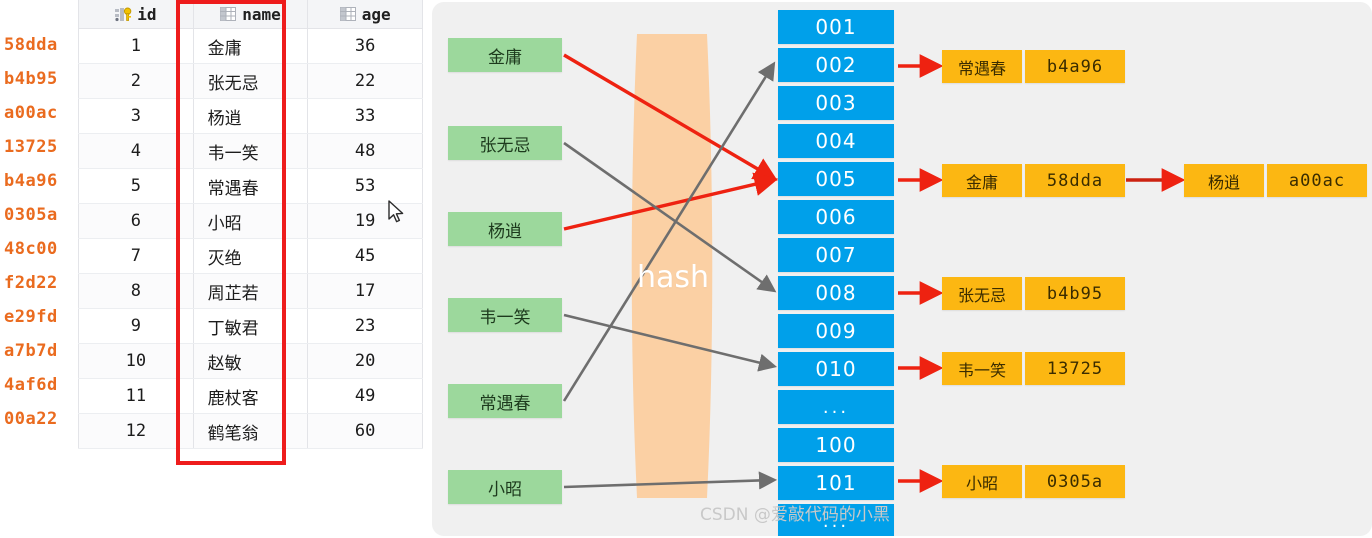  Describe the element at coordinates (31, 317) in the screenshot. I see `hash-value: e29fd` at that location.